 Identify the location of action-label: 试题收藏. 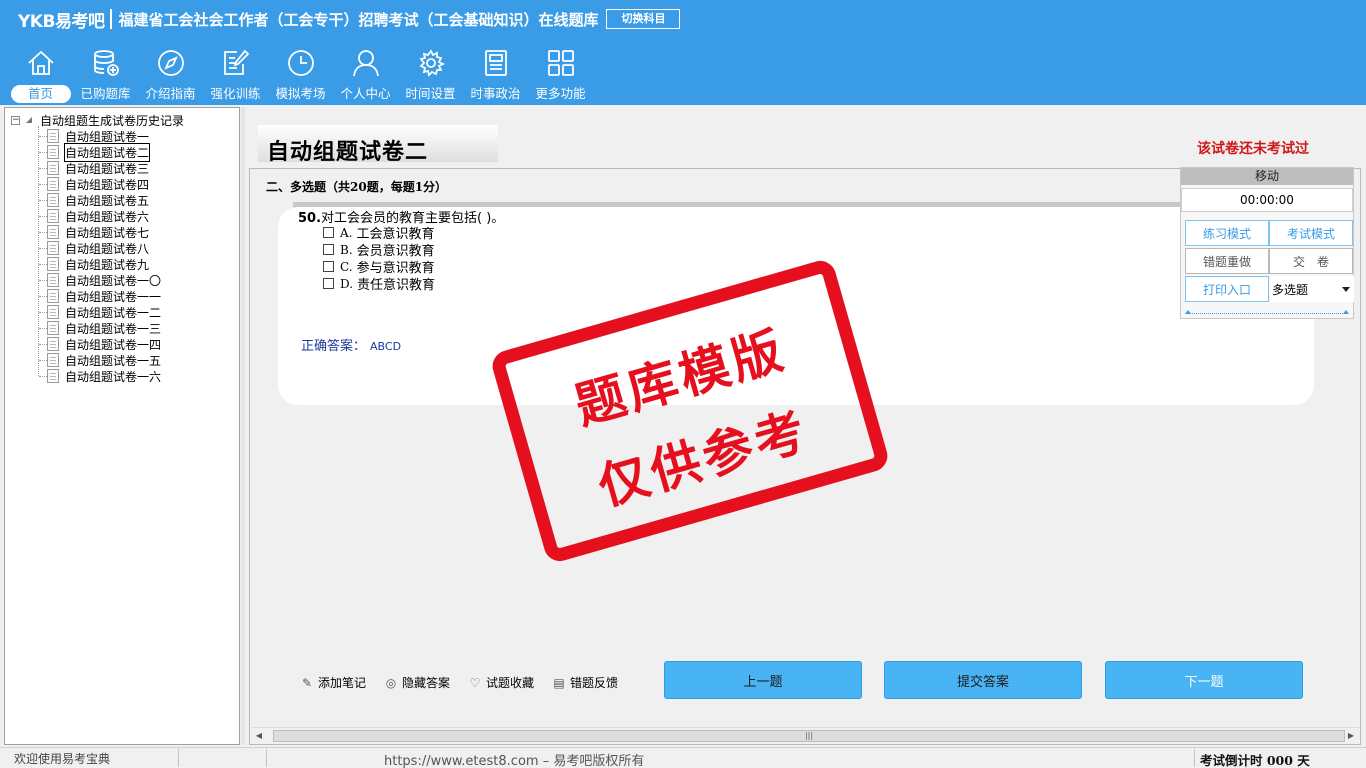
(510, 683).